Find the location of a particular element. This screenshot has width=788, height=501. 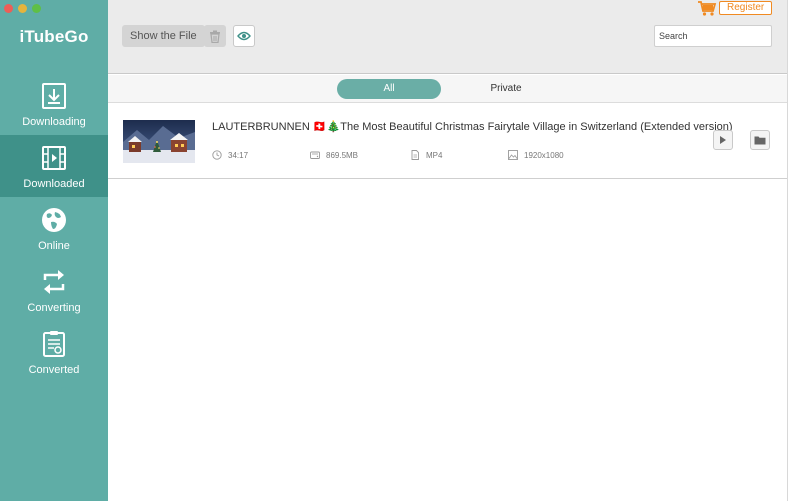

sidebar-item-downloaded: Downloaded is located at coordinates (54, 166).